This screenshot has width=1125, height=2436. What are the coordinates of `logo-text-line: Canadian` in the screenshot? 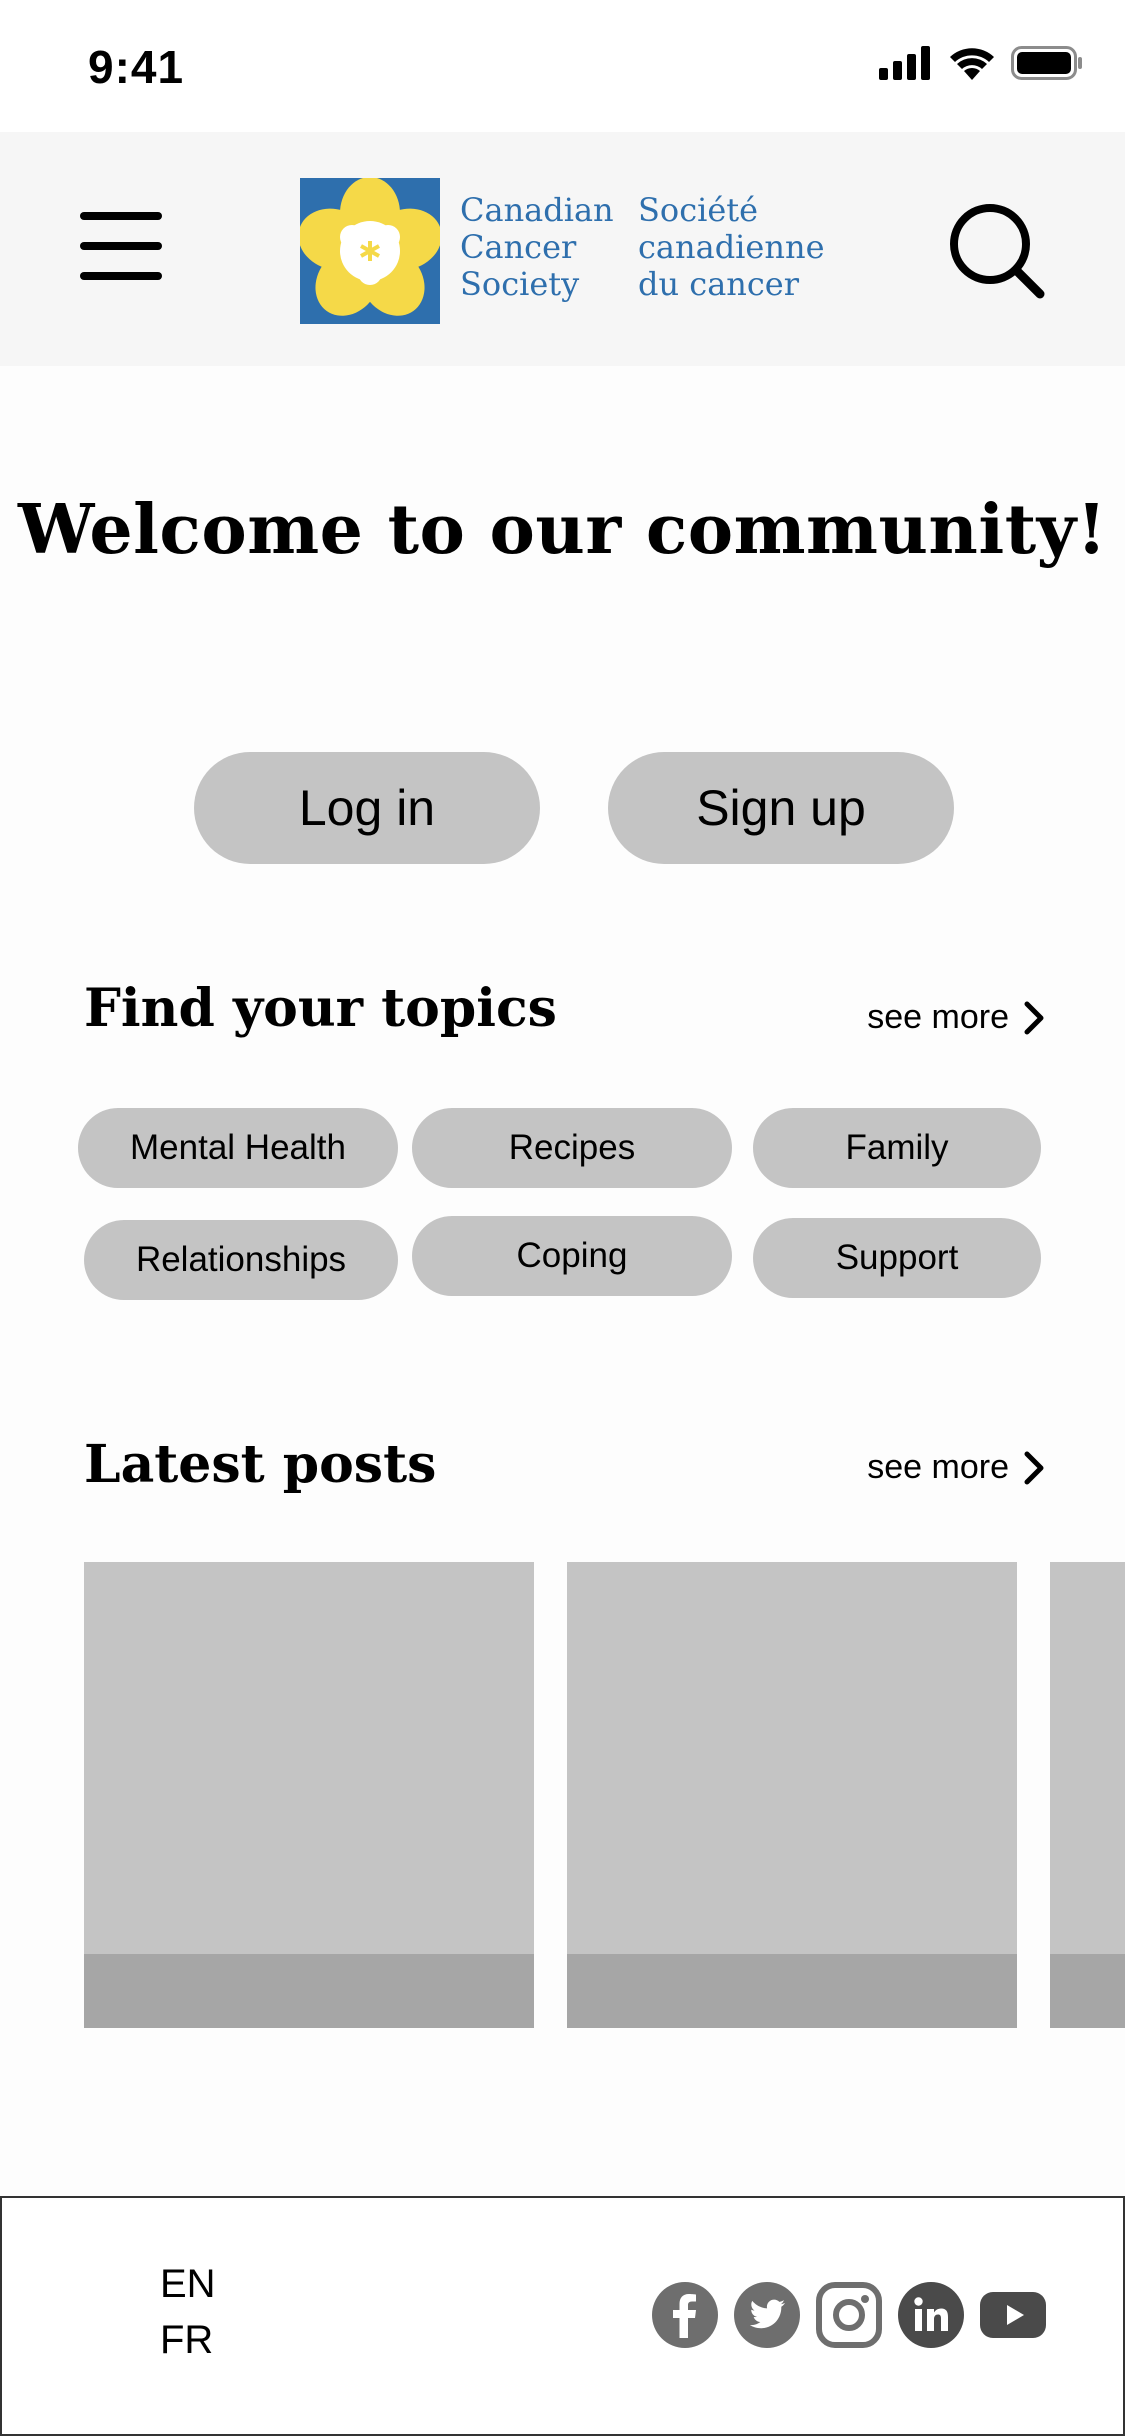 It's located at (537, 210).